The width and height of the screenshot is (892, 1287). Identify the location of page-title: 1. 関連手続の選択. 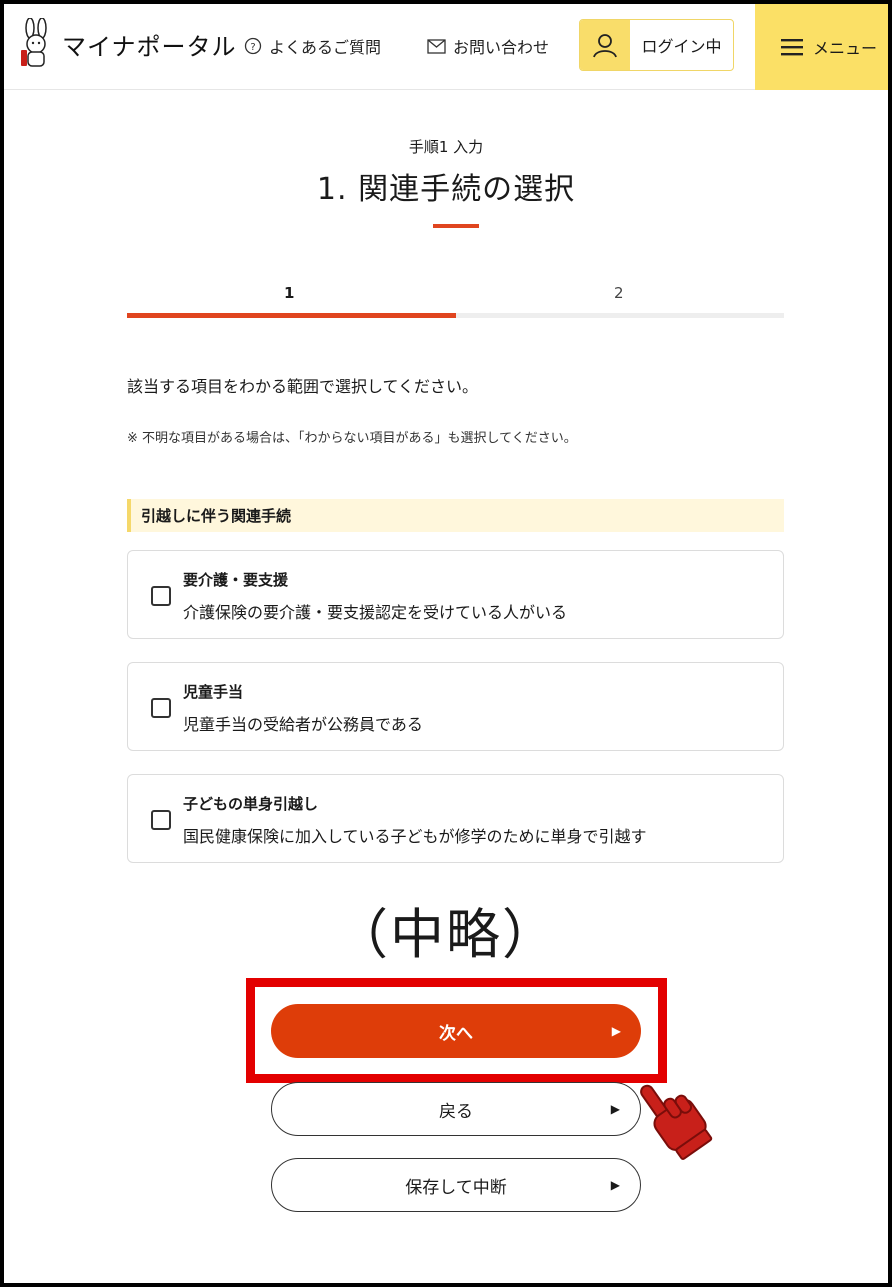
(446, 189).